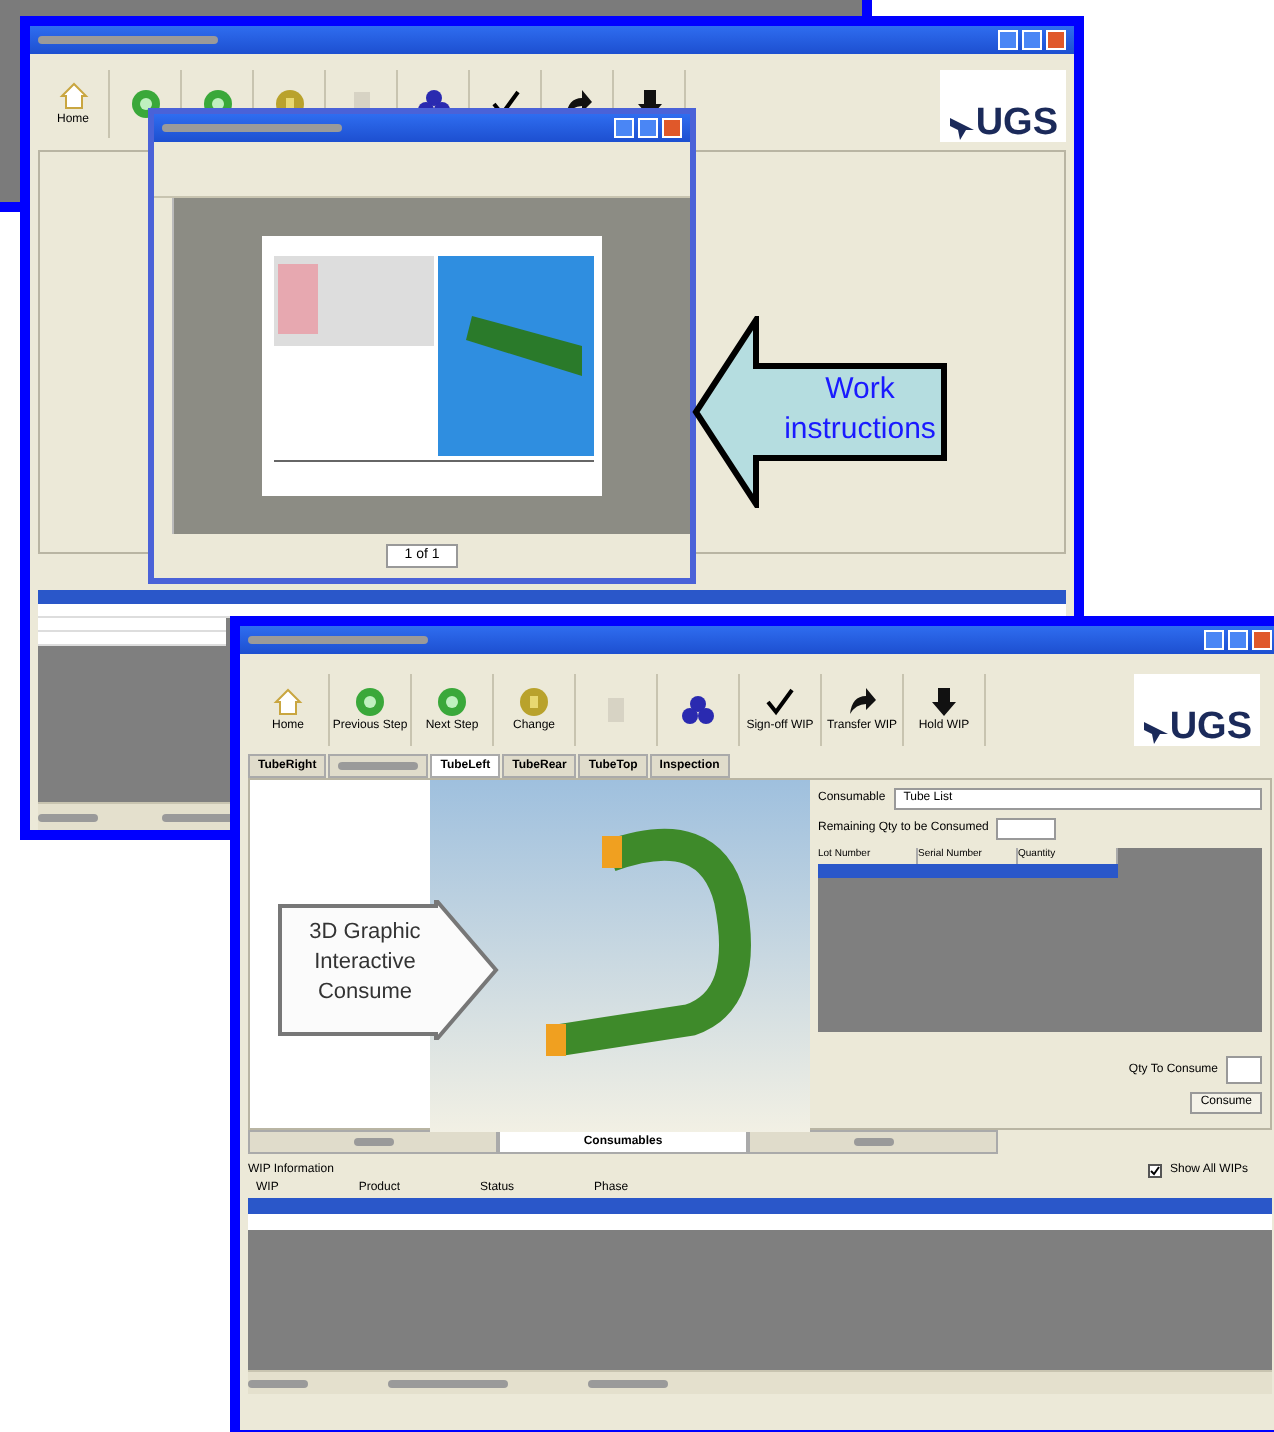  I want to click on arrow-icon, so click(862, 701).